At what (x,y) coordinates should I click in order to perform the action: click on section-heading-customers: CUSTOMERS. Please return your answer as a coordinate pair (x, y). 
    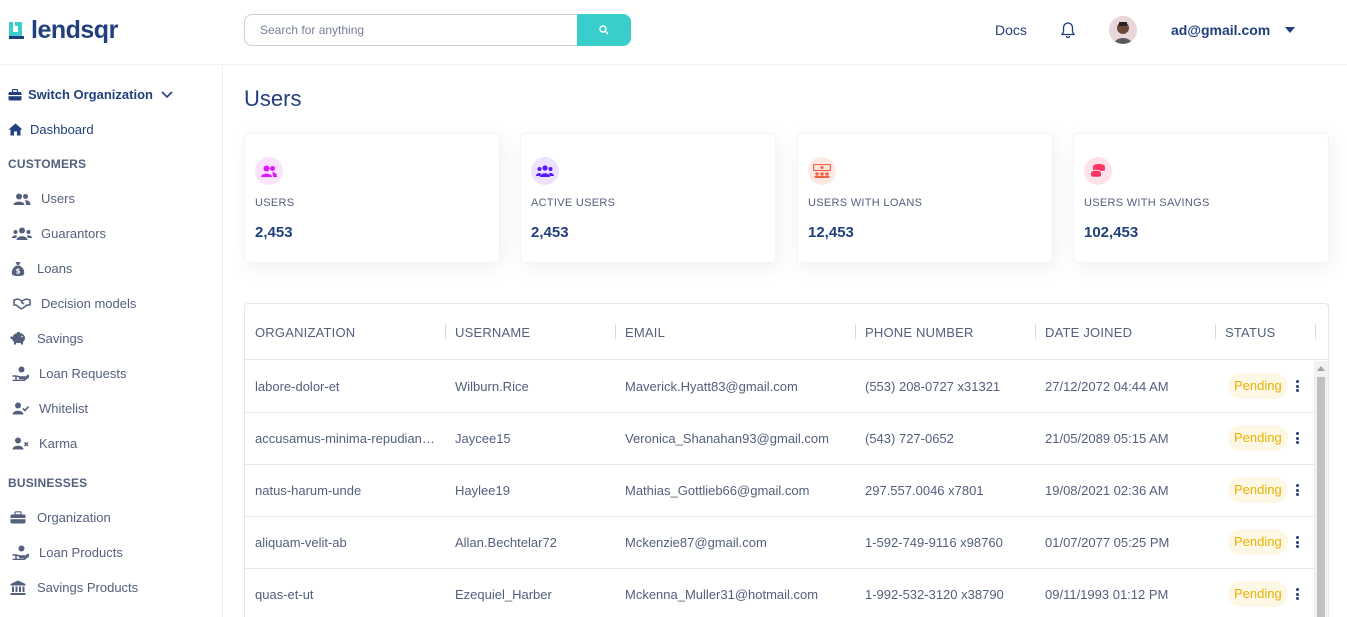
    Looking at the image, I should click on (47, 164).